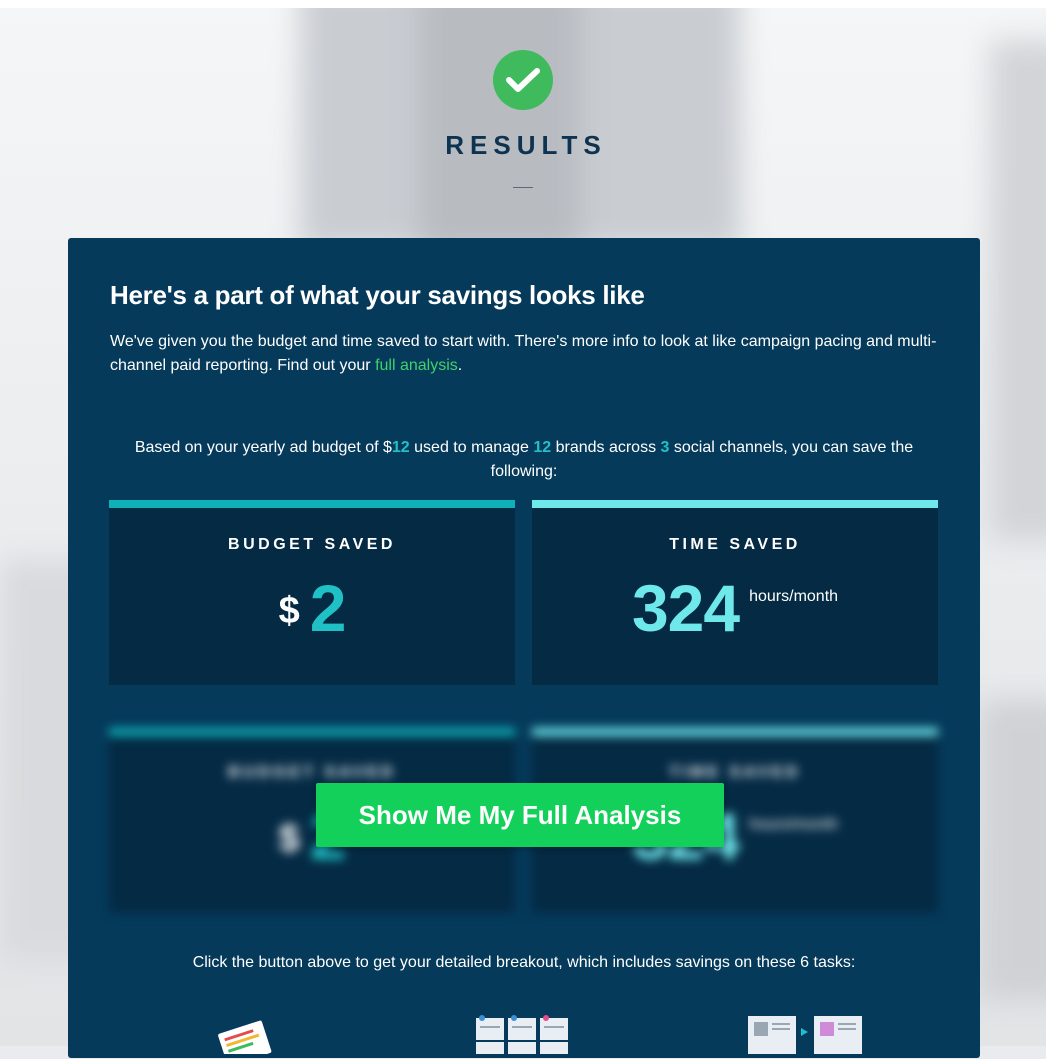  What do you see at coordinates (685, 608) in the screenshot?
I see `time-saved-value: 324` at bounding box center [685, 608].